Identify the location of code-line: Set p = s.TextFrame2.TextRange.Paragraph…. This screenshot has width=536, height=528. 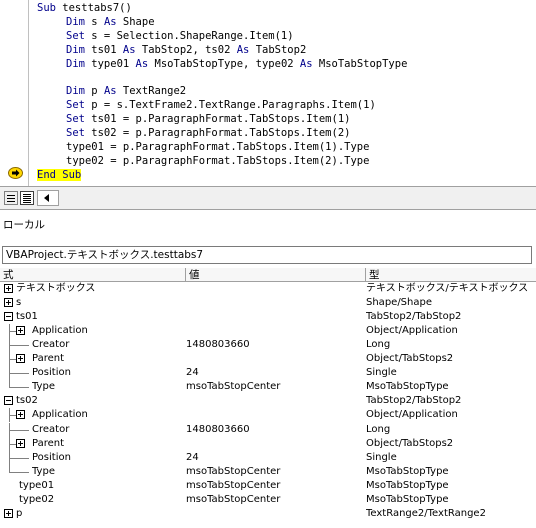
(221, 105).